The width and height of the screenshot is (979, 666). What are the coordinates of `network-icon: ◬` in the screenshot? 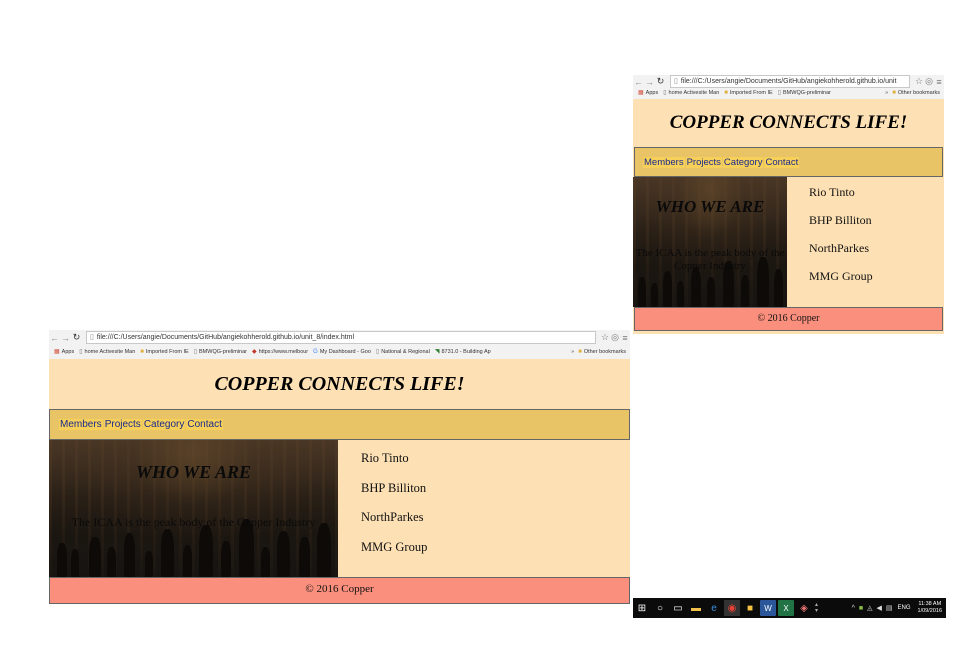 It's located at (869, 608).